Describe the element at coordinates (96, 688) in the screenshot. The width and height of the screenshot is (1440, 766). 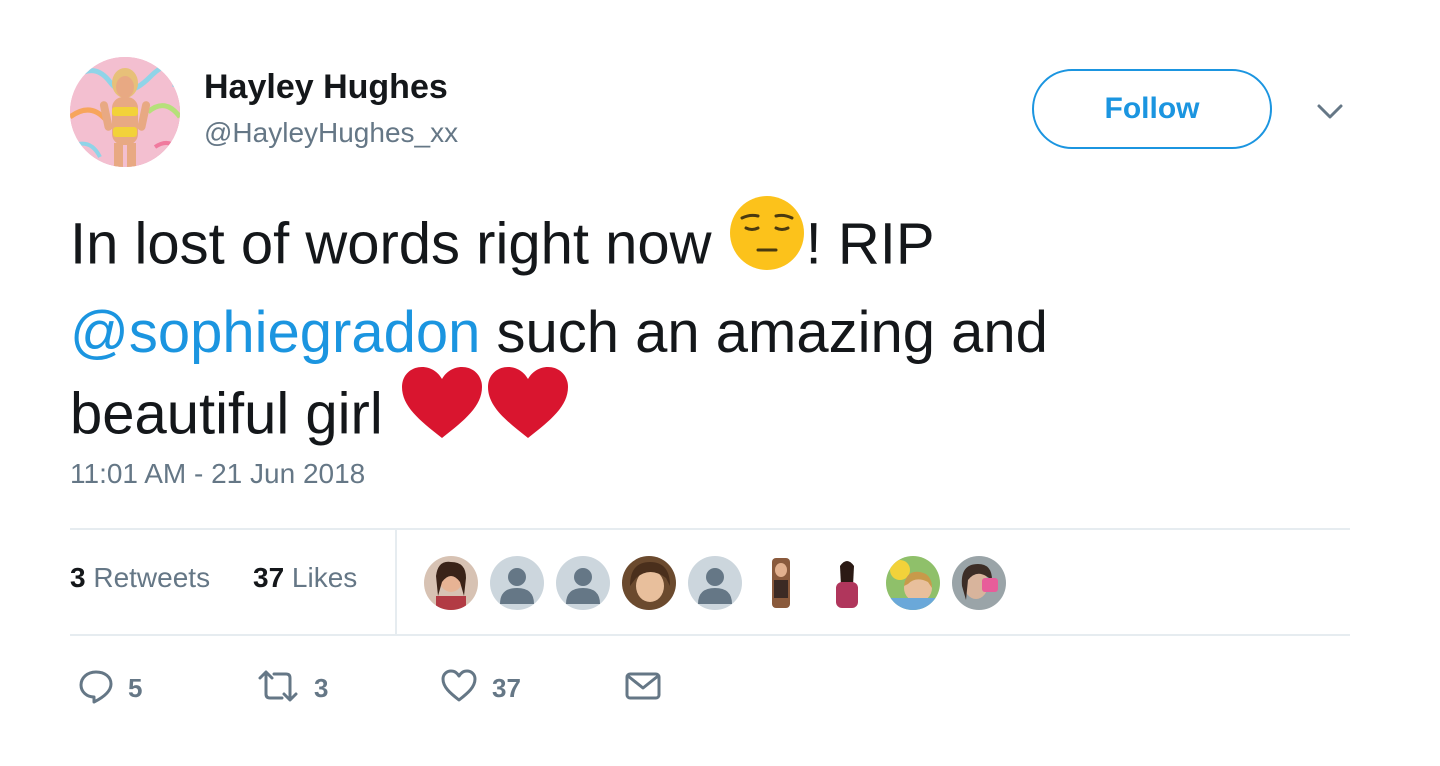
I see `reply-icon` at that location.